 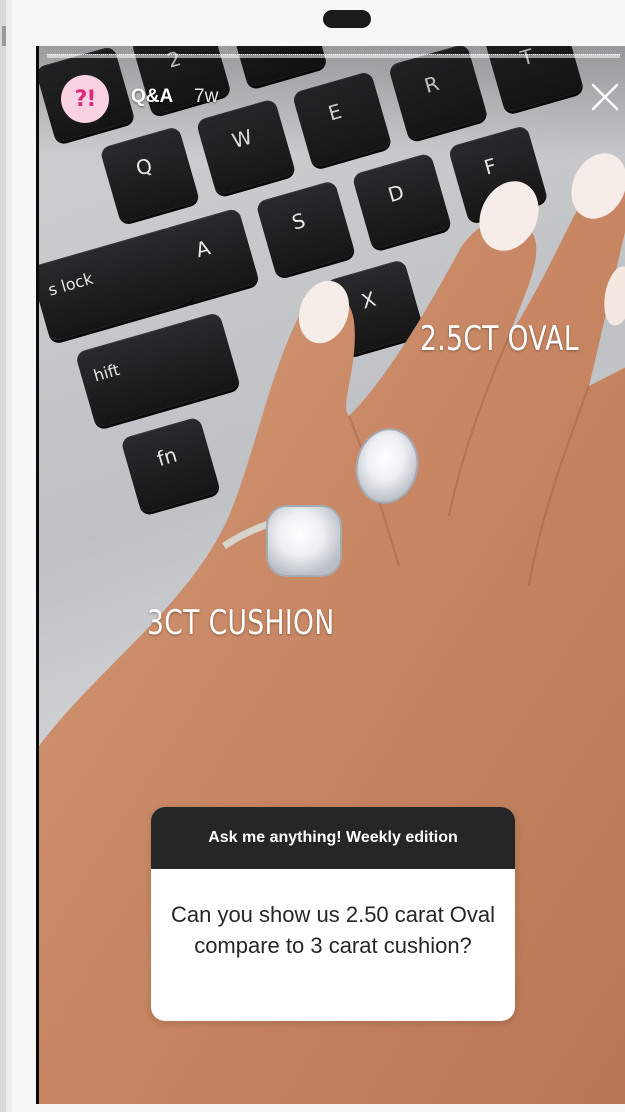 I want to click on story-progress-bar, so click(x=333, y=56).